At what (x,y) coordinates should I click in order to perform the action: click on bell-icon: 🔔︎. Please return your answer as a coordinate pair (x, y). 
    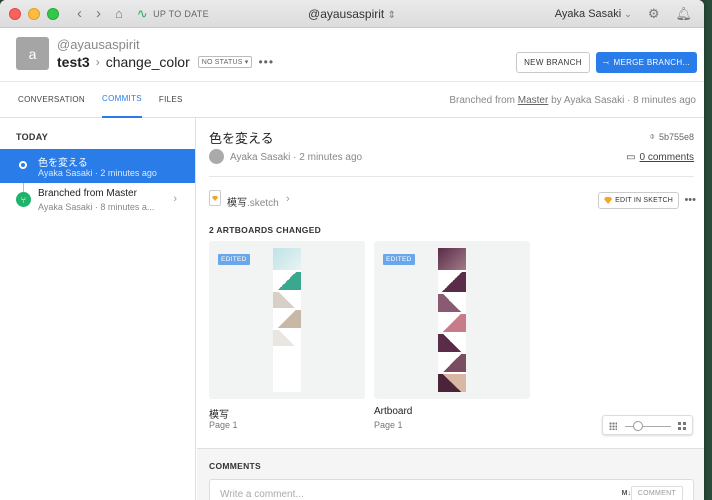
    Looking at the image, I should click on (683, 14).